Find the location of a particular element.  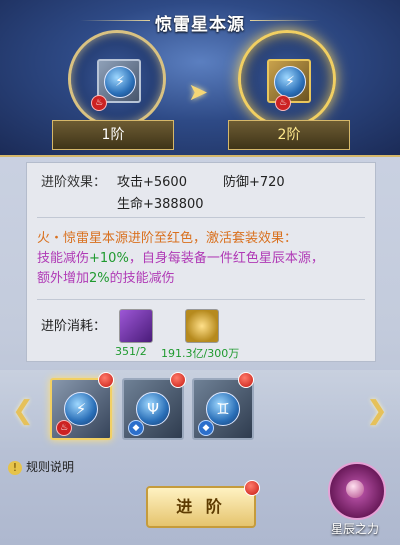

attack-value: 攻击+5600 is located at coordinates (152, 182).